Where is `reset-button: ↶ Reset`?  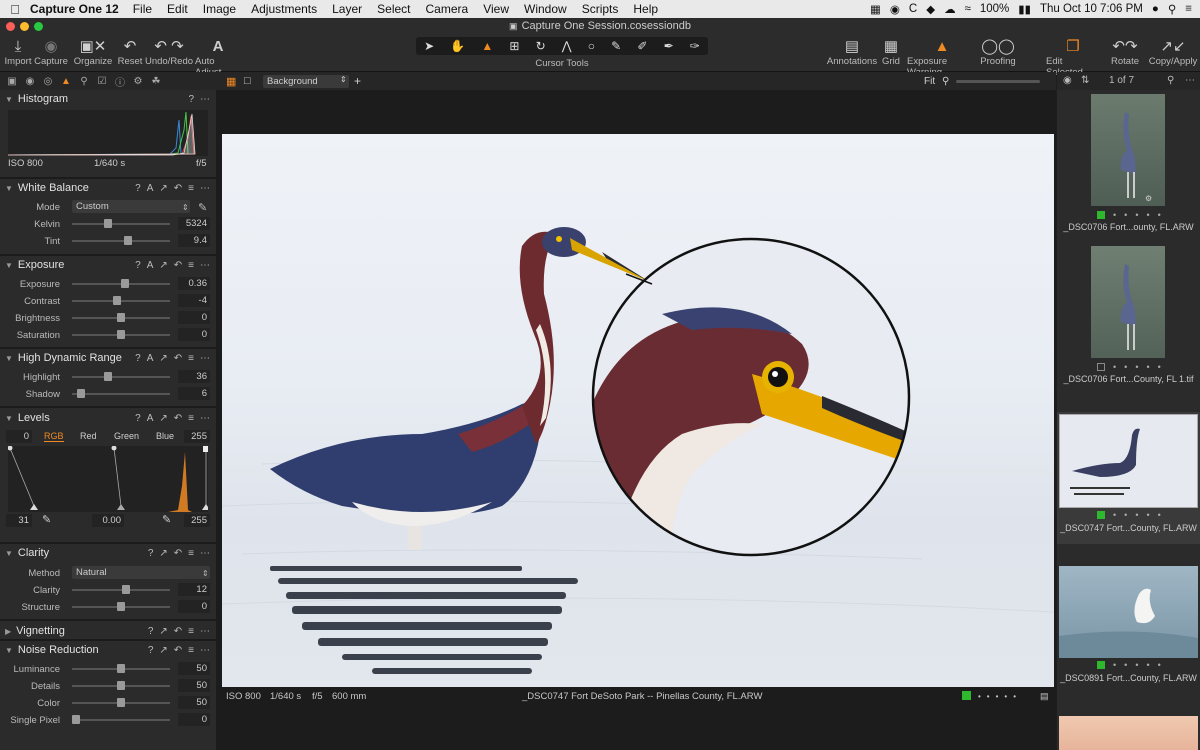 reset-button: ↶ Reset is located at coordinates (130, 51).